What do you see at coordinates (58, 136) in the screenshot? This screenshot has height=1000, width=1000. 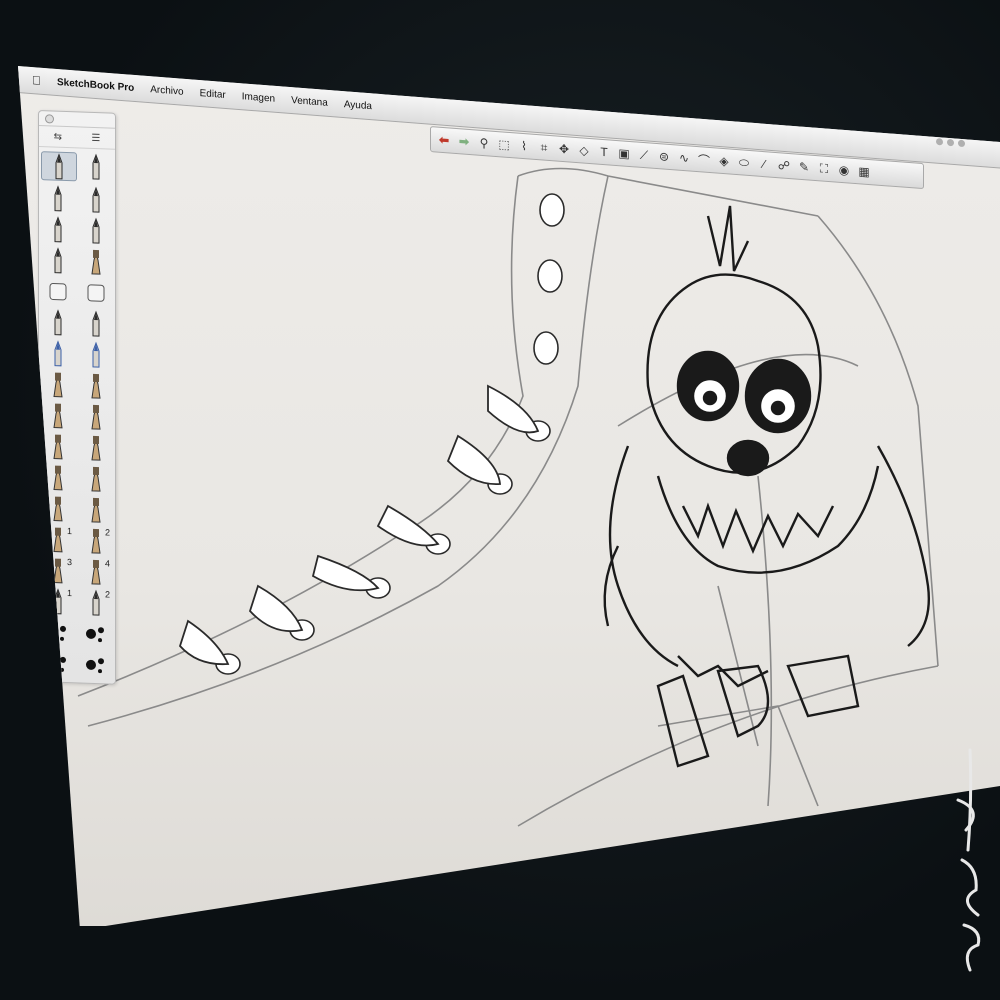 I see `brush-settings-icon: ⇆` at bounding box center [58, 136].